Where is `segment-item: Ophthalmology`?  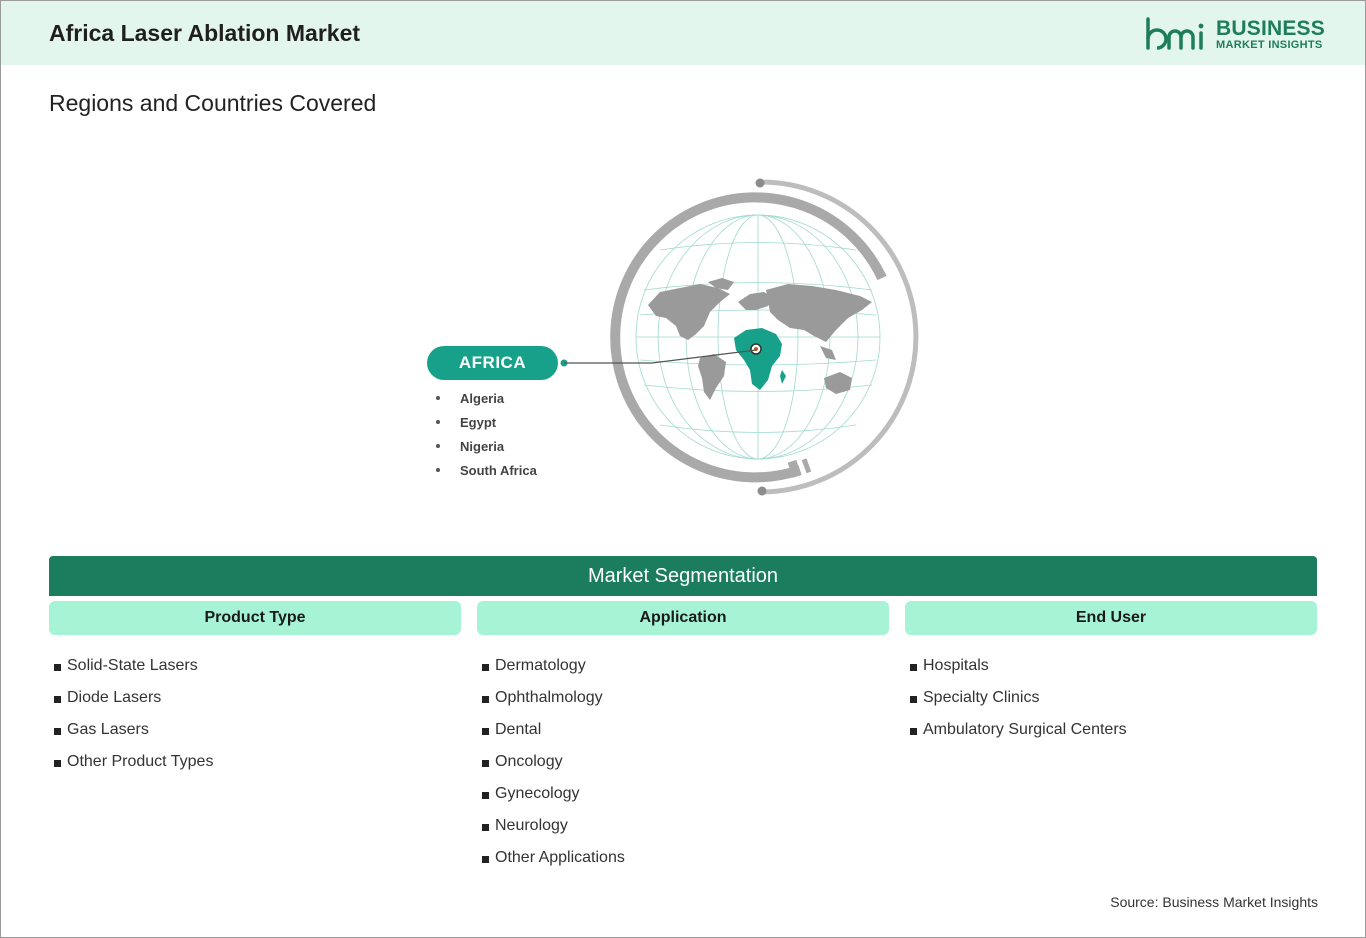
segment-item: Ophthalmology is located at coordinates (549, 697).